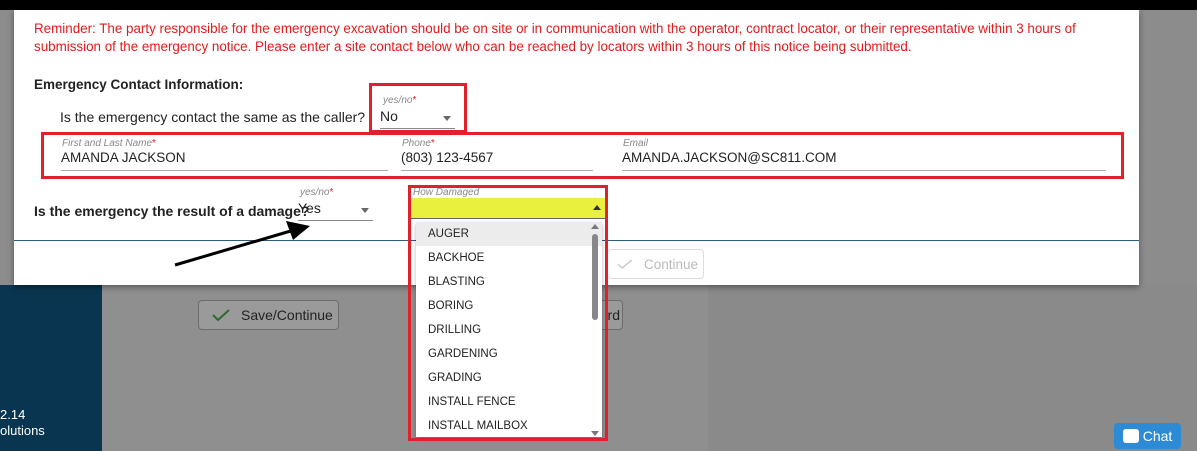  Describe the element at coordinates (1130, 436) in the screenshot. I see `chat-bubble-icon` at that location.